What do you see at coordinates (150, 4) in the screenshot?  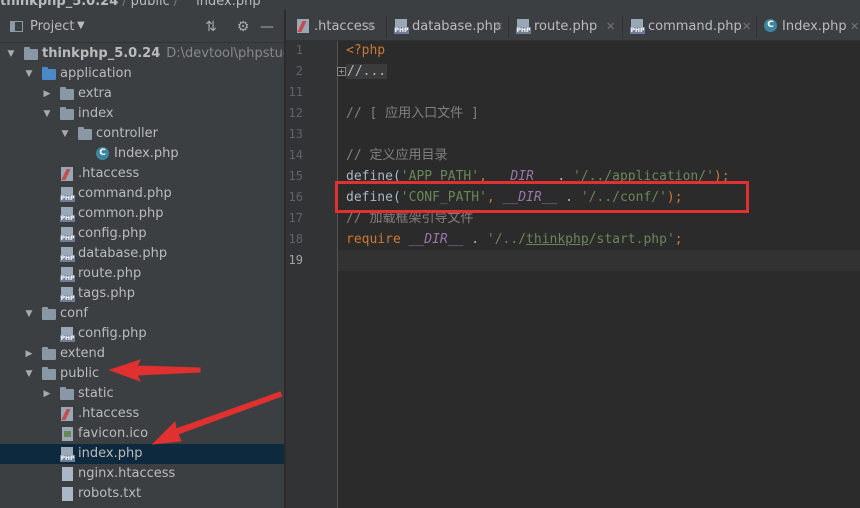 I see `breadcrumb-folder: public` at bounding box center [150, 4].